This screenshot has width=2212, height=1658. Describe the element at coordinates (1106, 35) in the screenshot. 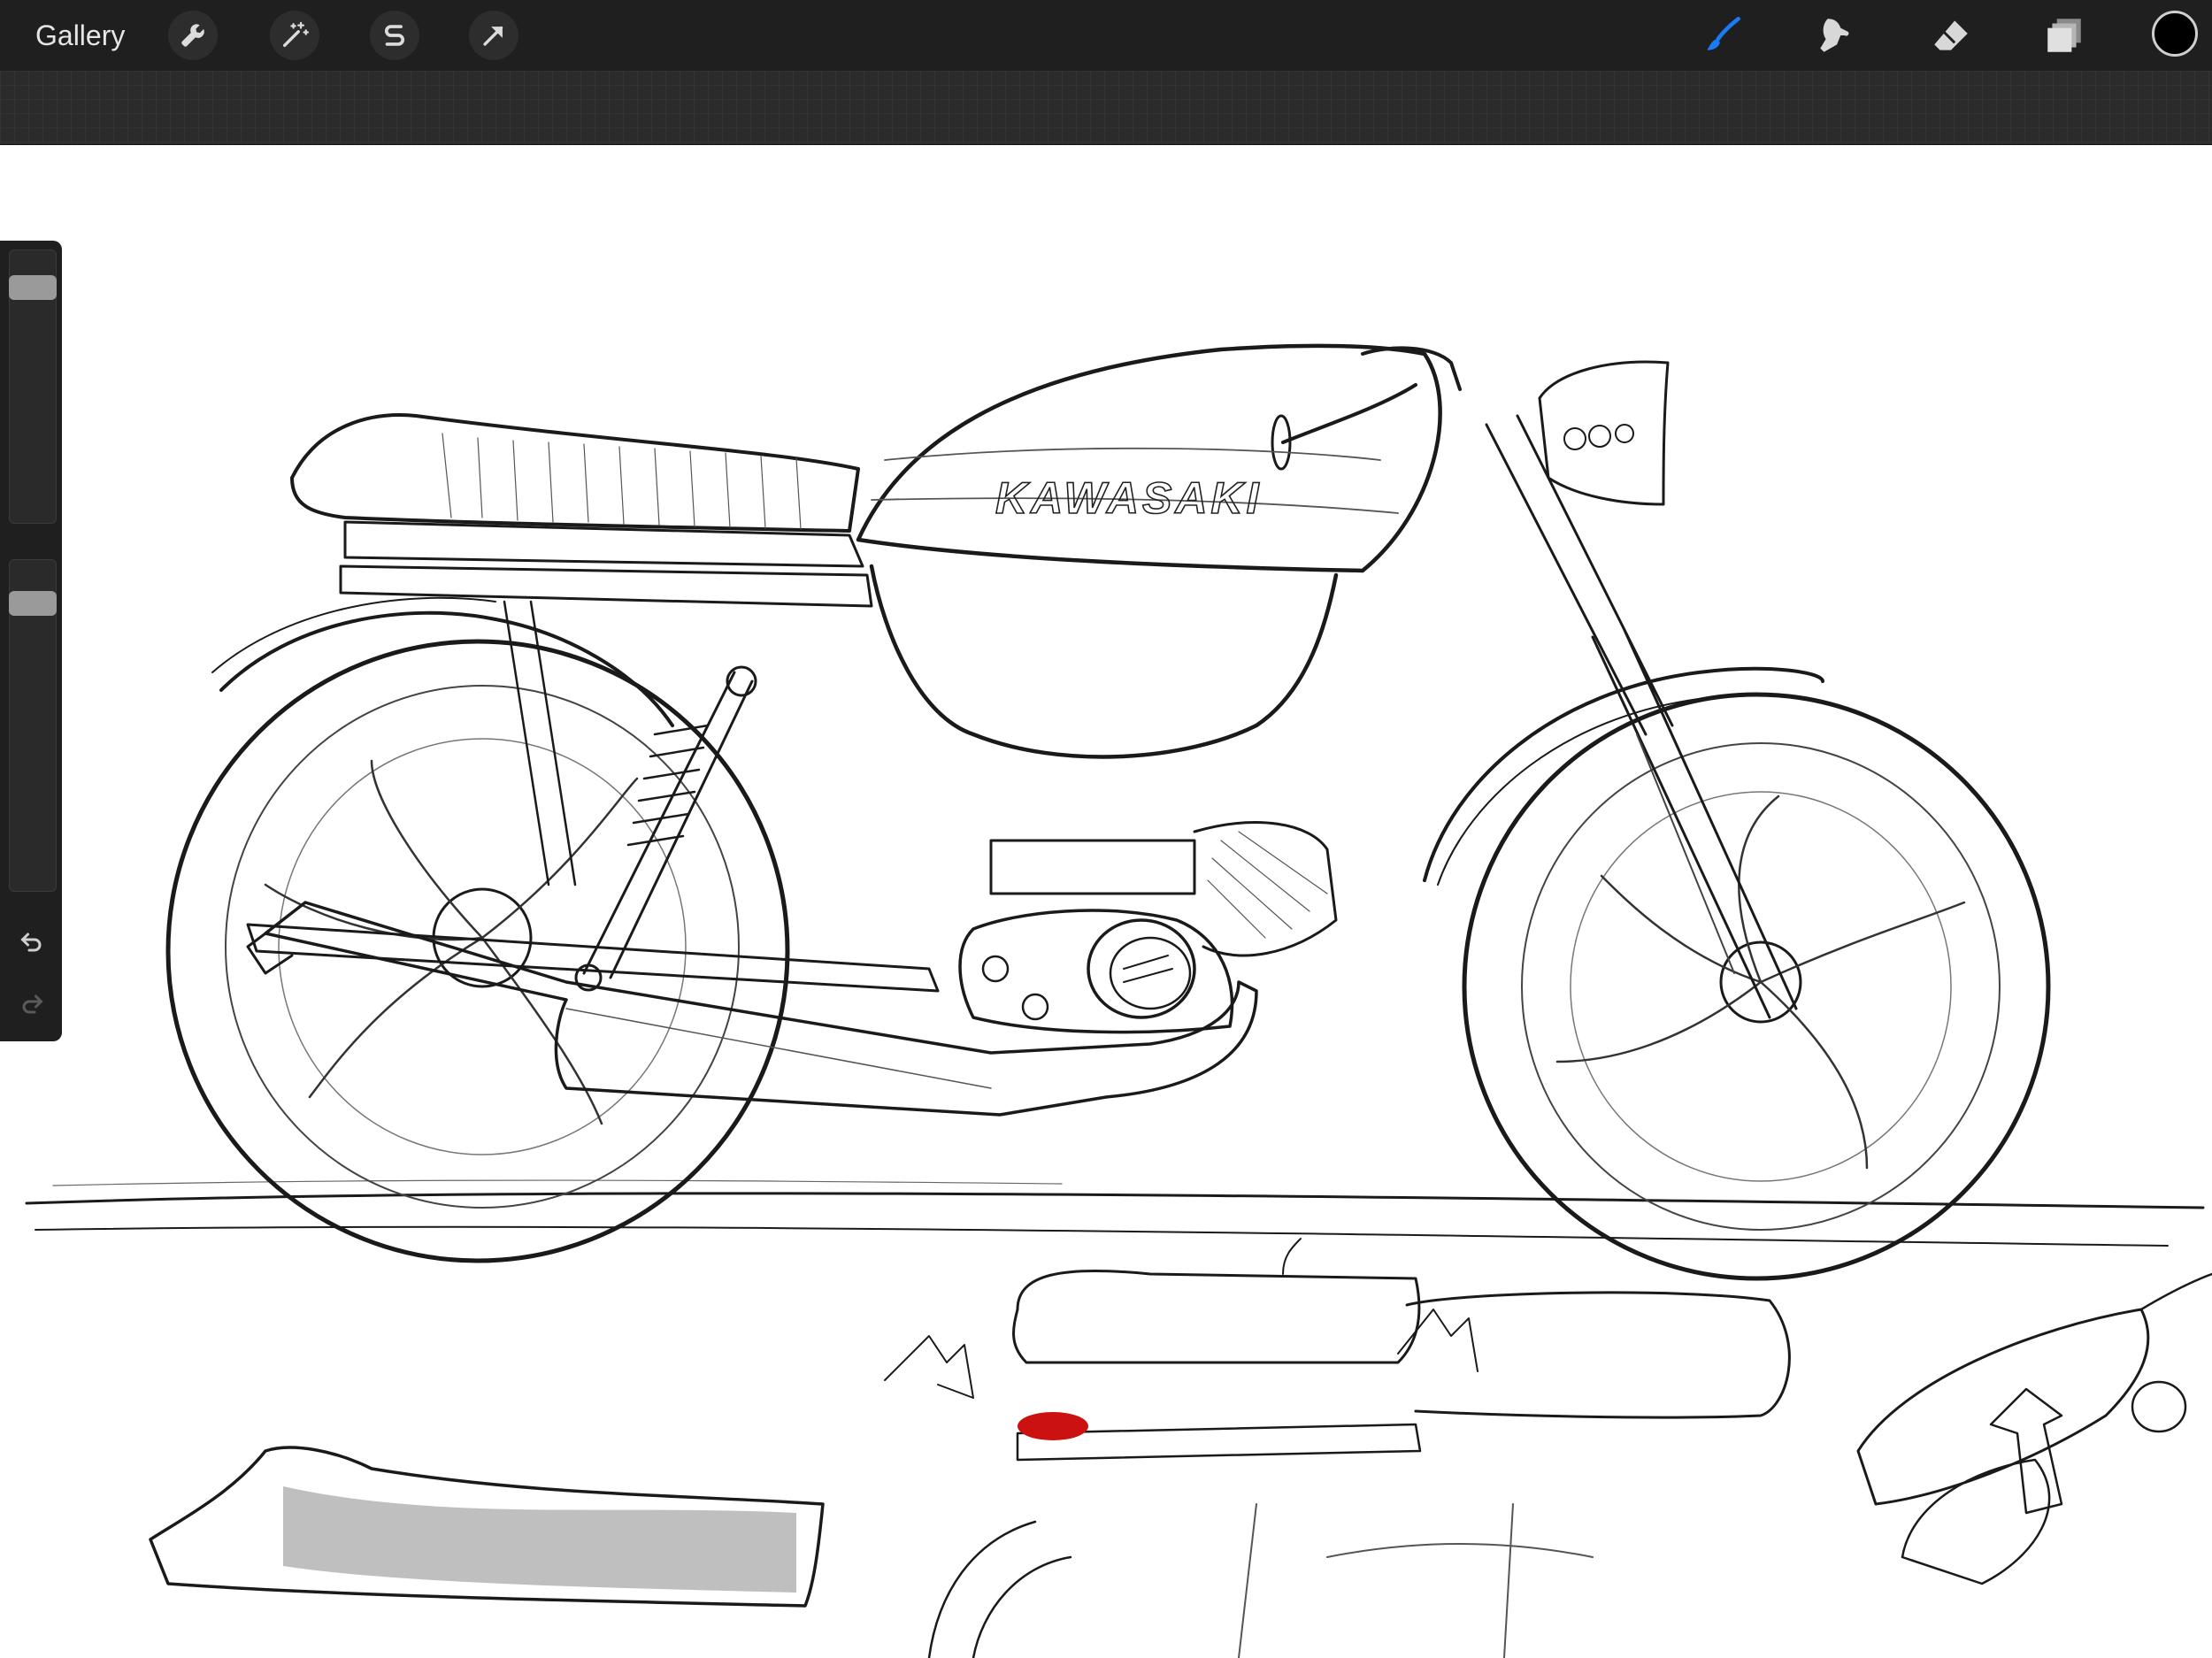

I see `top-toolbar: Gallery` at that location.